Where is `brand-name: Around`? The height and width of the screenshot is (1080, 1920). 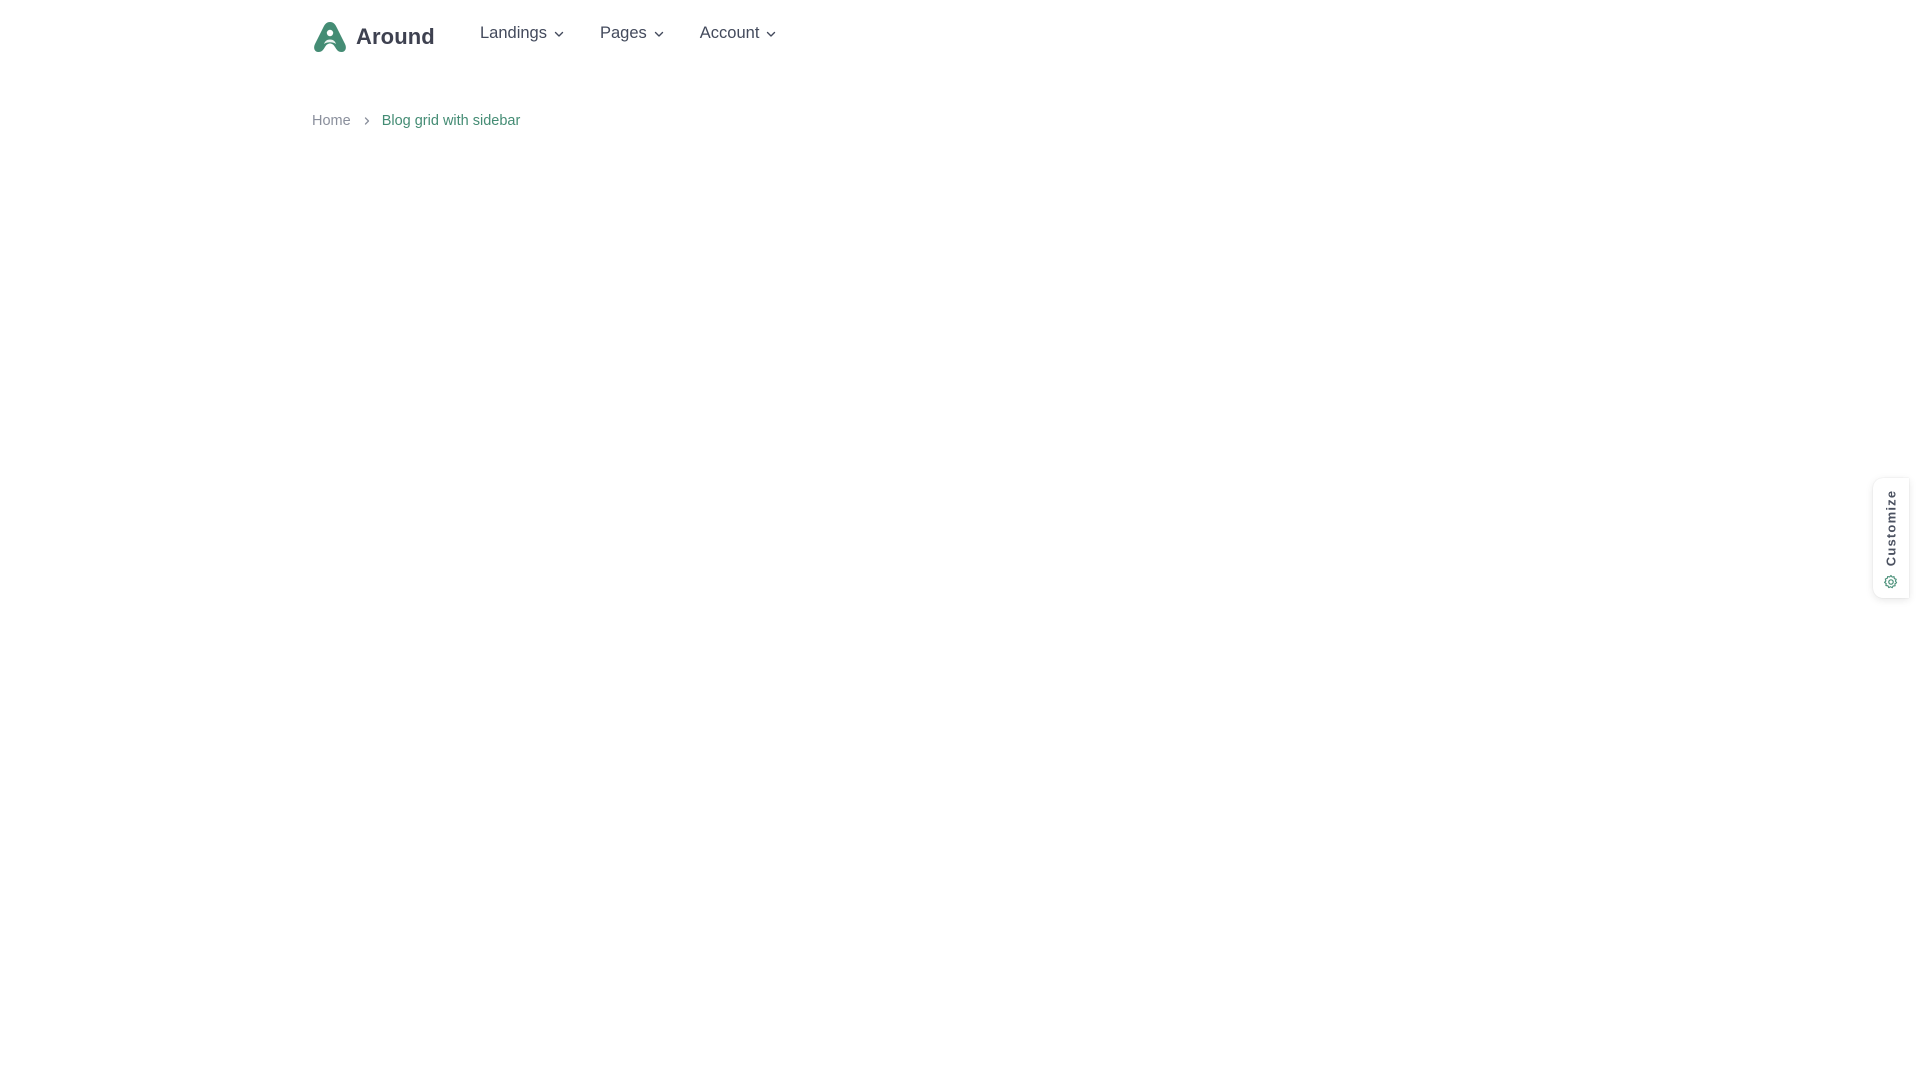
brand-name: Around is located at coordinates (395, 36).